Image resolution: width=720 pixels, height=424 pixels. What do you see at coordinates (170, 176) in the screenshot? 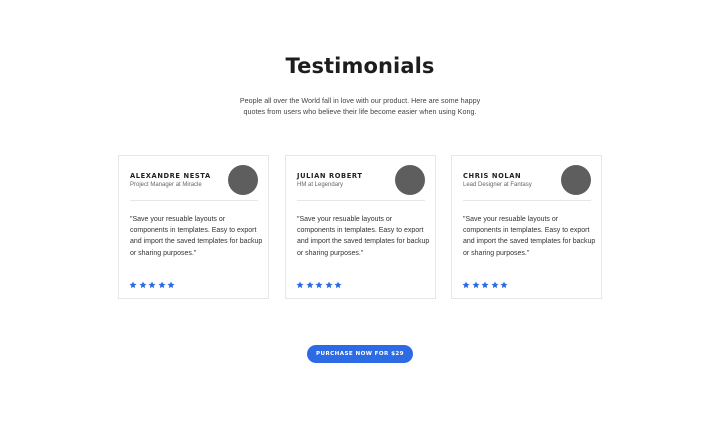
I see `author-name: ALEXANDRE NESTA` at bounding box center [170, 176].